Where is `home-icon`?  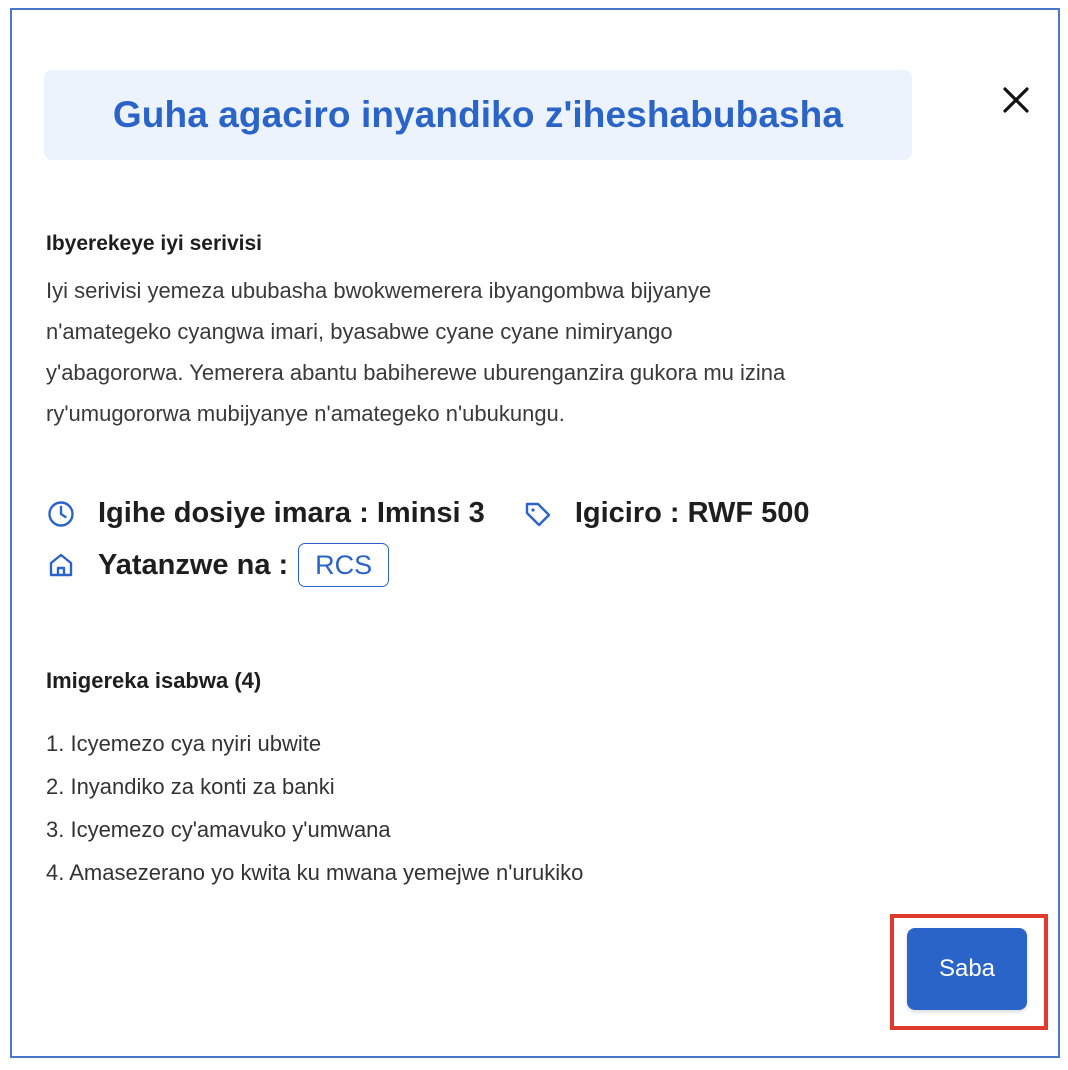 home-icon is located at coordinates (61, 565).